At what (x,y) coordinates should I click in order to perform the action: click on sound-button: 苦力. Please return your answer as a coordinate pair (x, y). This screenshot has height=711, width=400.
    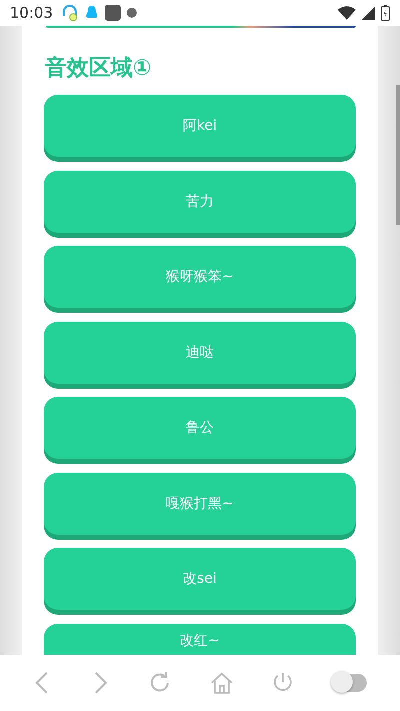
    Looking at the image, I should click on (200, 201).